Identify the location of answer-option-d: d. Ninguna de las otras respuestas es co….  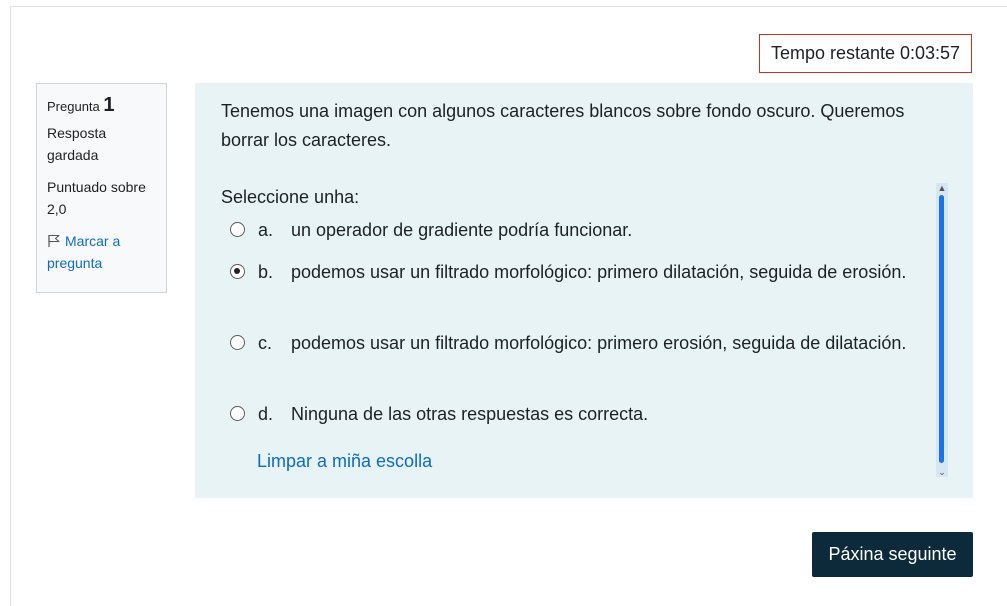
(575, 414).